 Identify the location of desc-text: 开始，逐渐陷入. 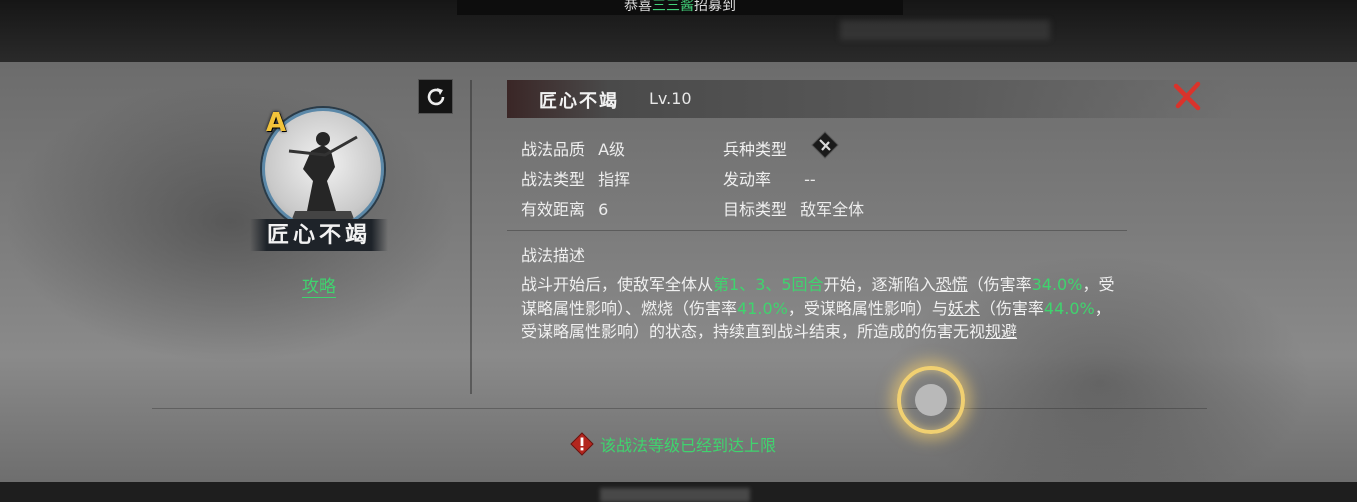
(879, 284).